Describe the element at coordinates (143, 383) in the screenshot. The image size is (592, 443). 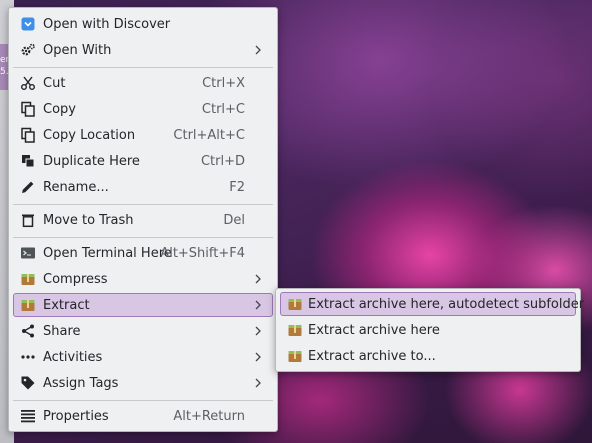
I see `menu-item-assign-tags: Assign Tags` at that location.